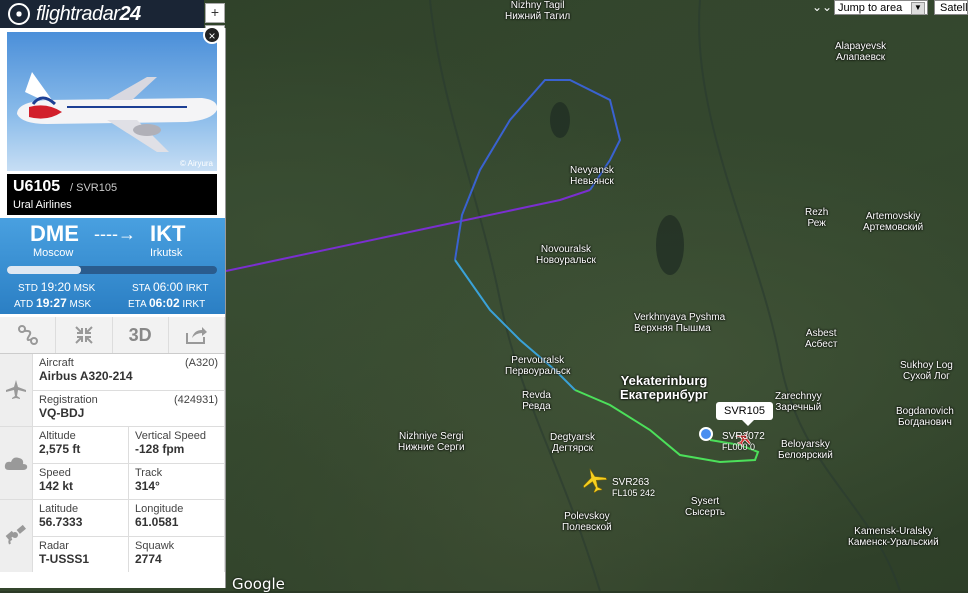  I want to click on jump-to-area-select: Jump to area ▼, so click(881, 7).